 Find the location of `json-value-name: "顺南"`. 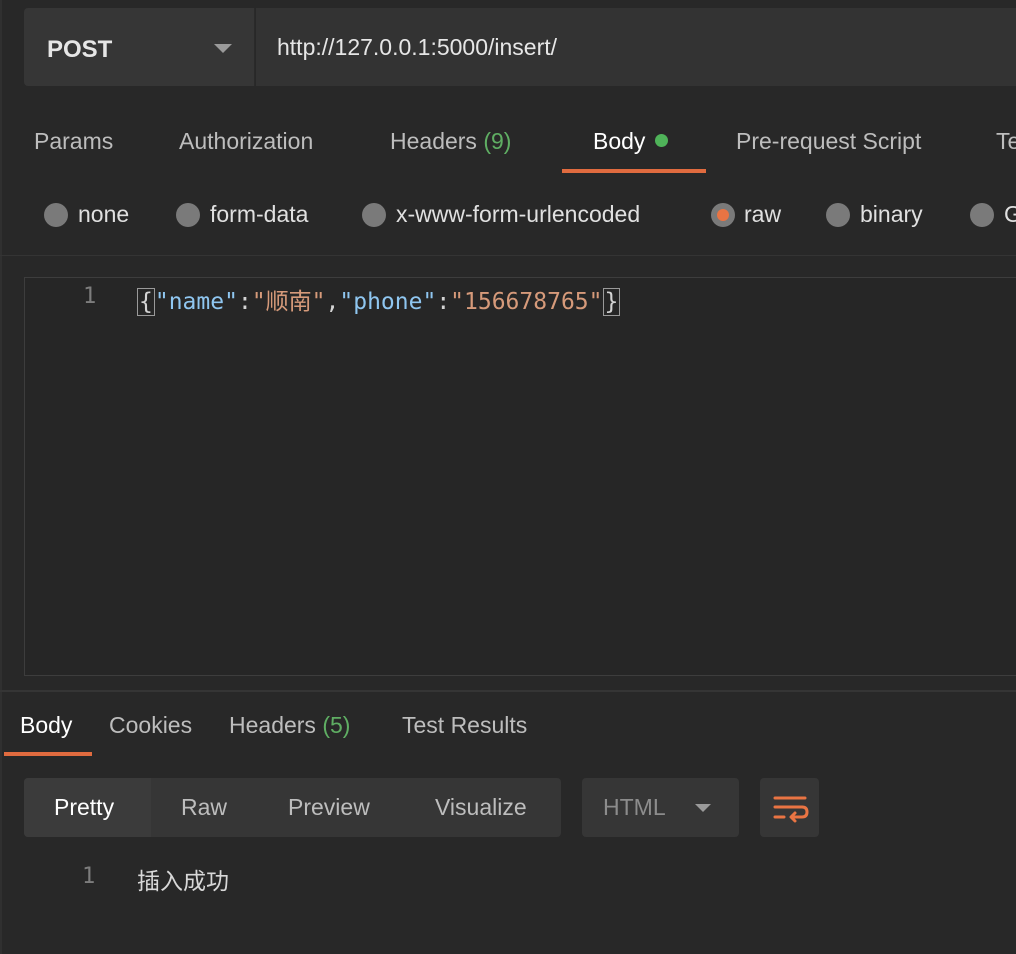

json-value-name: "顺南" is located at coordinates (288, 302).